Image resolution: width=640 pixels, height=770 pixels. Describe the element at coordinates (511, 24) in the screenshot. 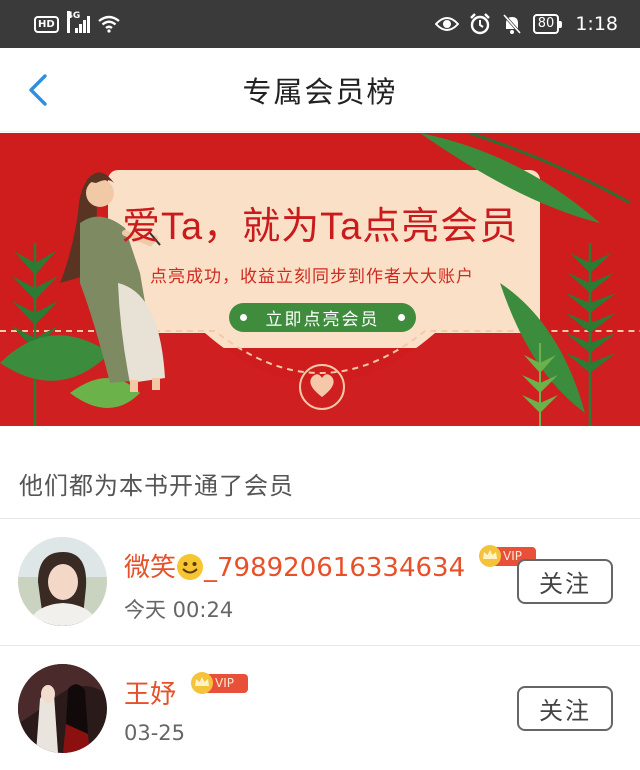

I see `mute-bell-icon` at that location.